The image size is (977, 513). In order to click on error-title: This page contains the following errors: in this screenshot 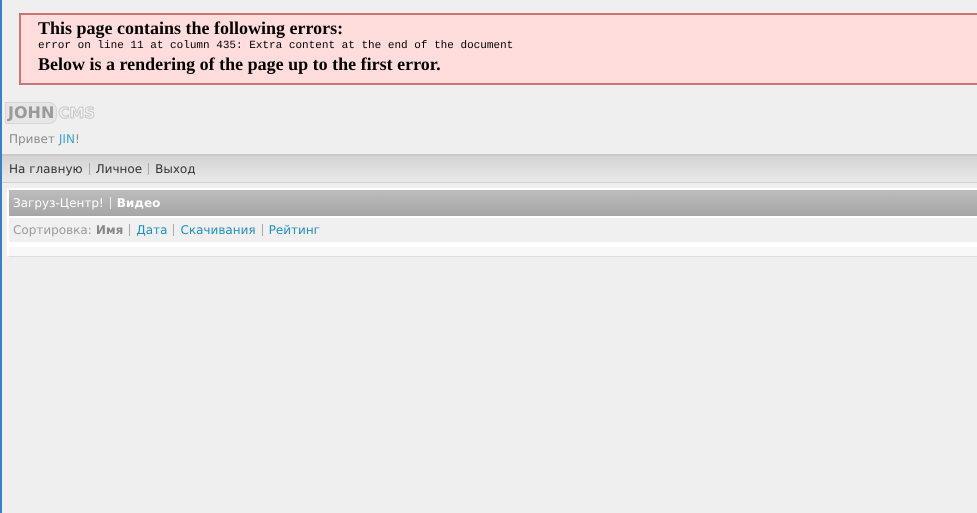, I will do `click(191, 28)`.